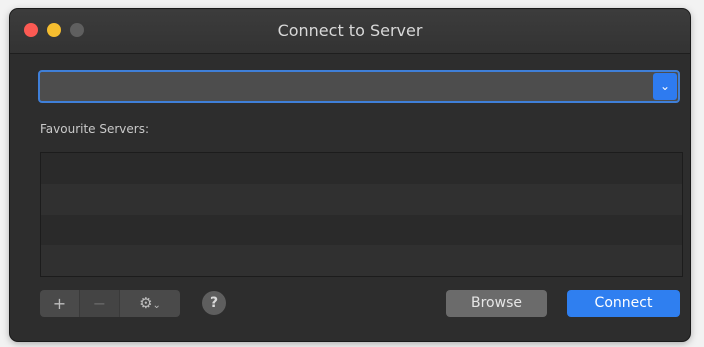 The height and width of the screenshot is (347, 704). I want to click on connect-button: Connect, so click(623, 303).